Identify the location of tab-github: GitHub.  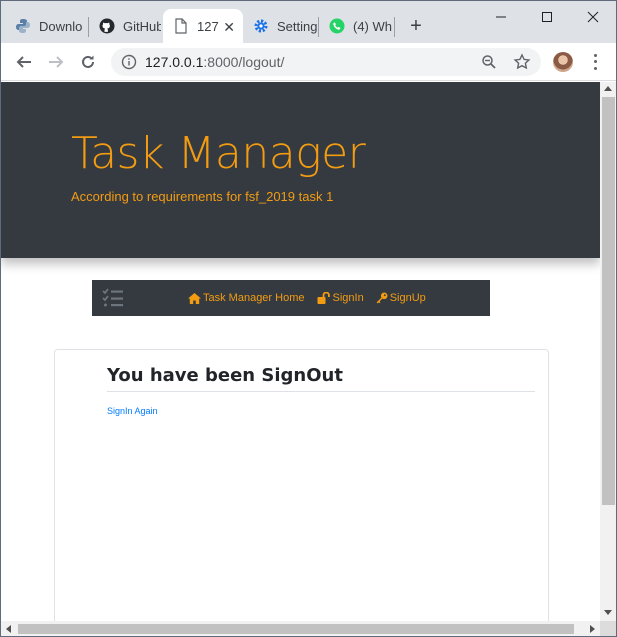
(125, 26).